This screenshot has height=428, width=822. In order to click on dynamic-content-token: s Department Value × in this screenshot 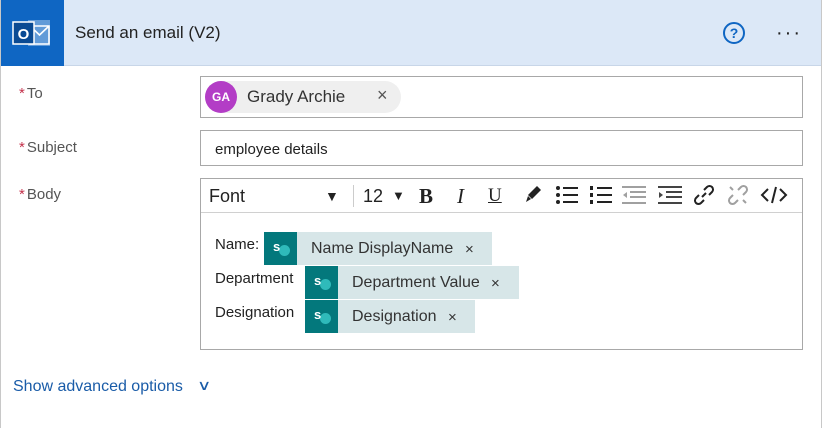, I will do `click(412, 282)`.